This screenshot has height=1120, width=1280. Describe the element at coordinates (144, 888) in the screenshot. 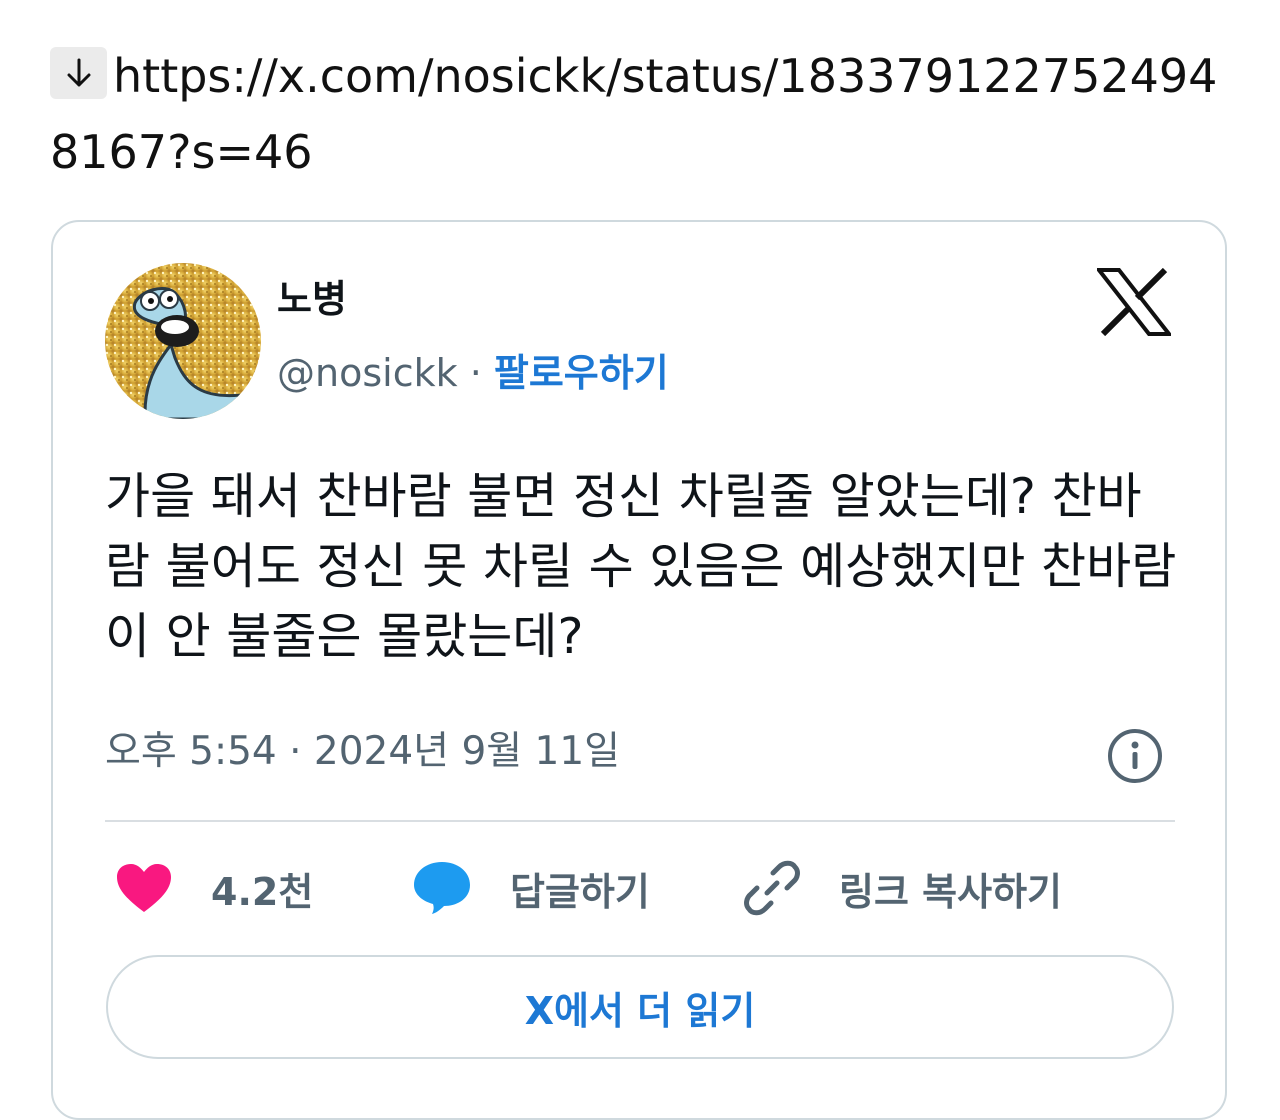

I see `heart-icon` at that location.